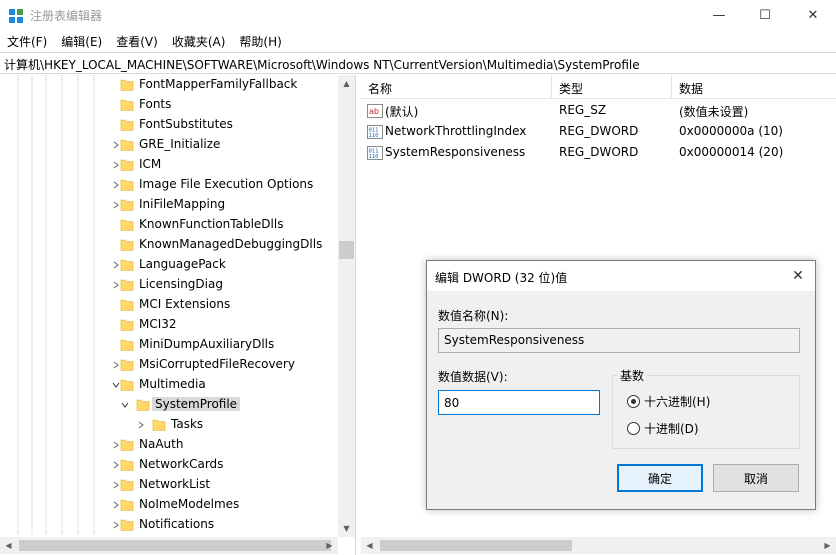 The image size is (836, 555). I want to click on tree-item: KnownFunctionTableDlls, so click(170, 225).